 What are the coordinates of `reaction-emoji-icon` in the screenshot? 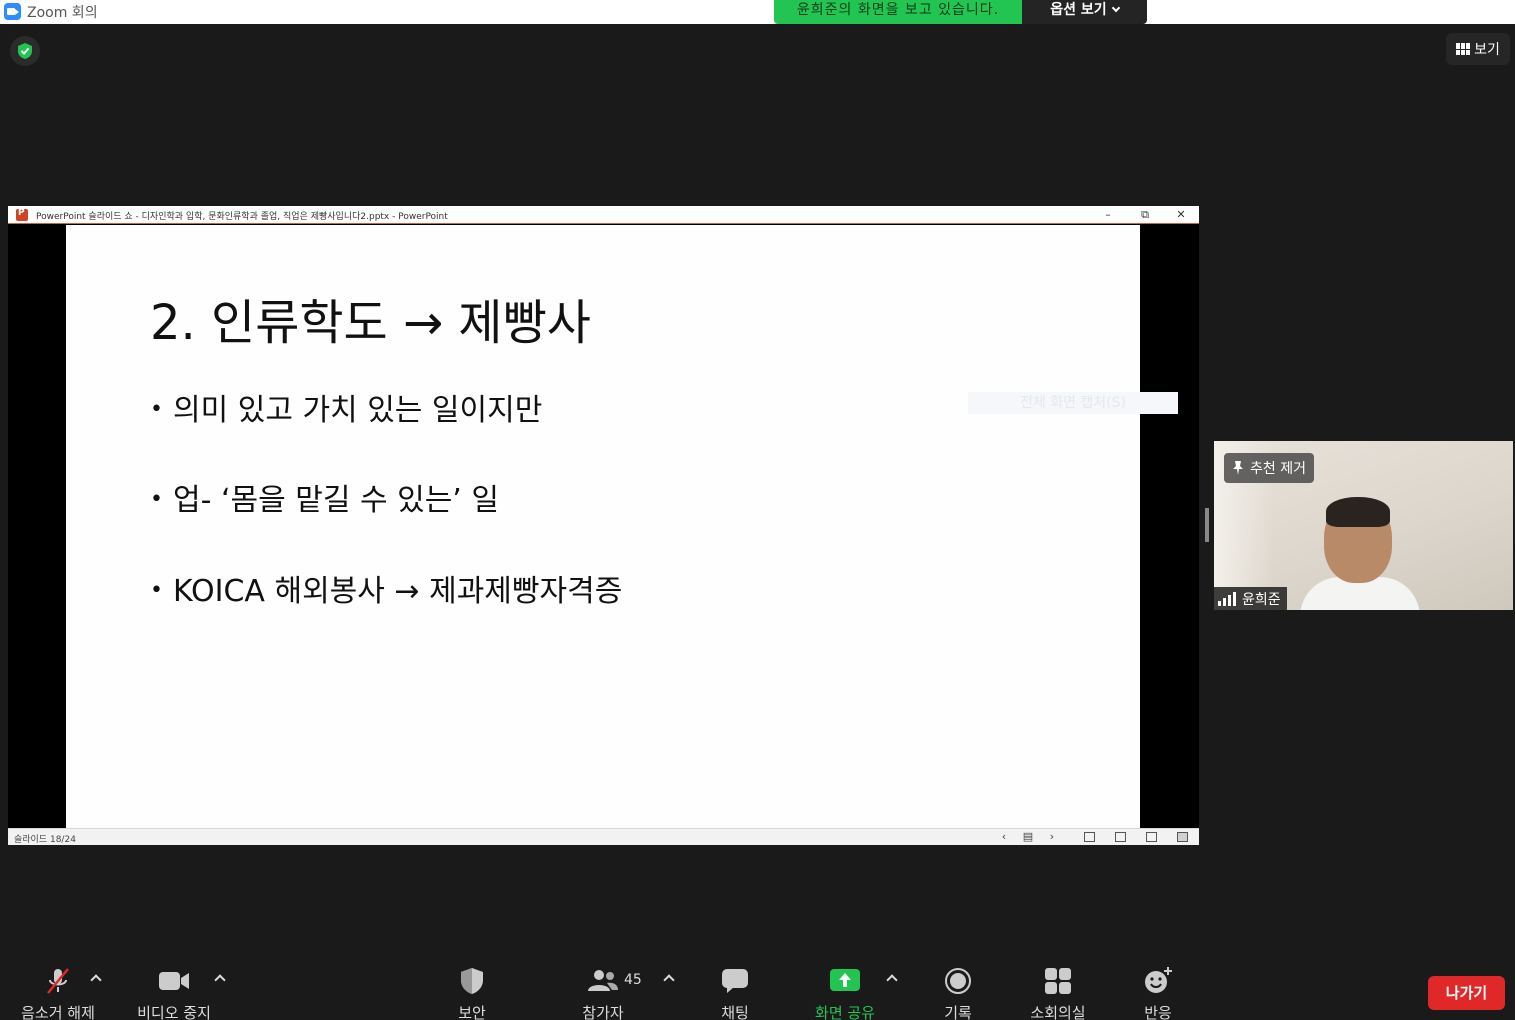 It's located at (1158, 981).